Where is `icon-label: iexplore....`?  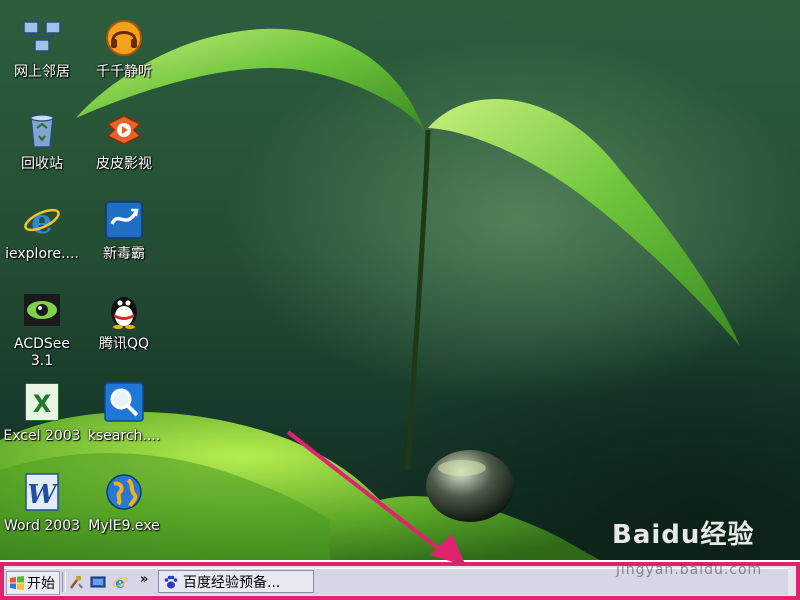 icon-label: iexplore.... is located at coordinates (42, 254).